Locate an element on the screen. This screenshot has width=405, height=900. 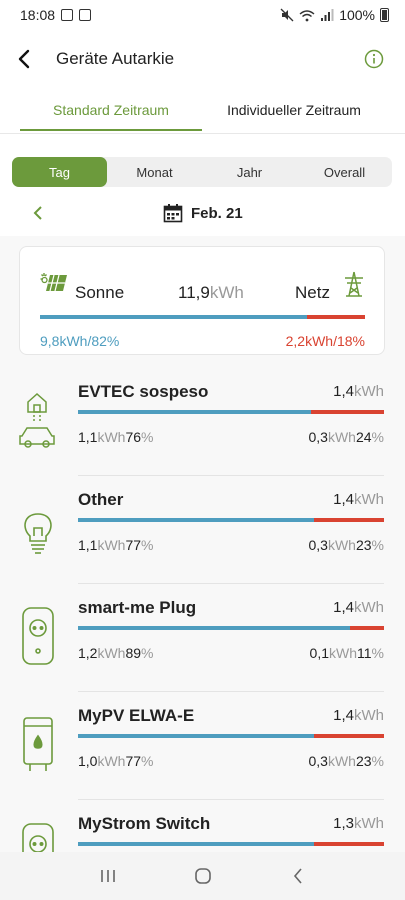
back-chevron-icon is located at coordinates (297, 876).